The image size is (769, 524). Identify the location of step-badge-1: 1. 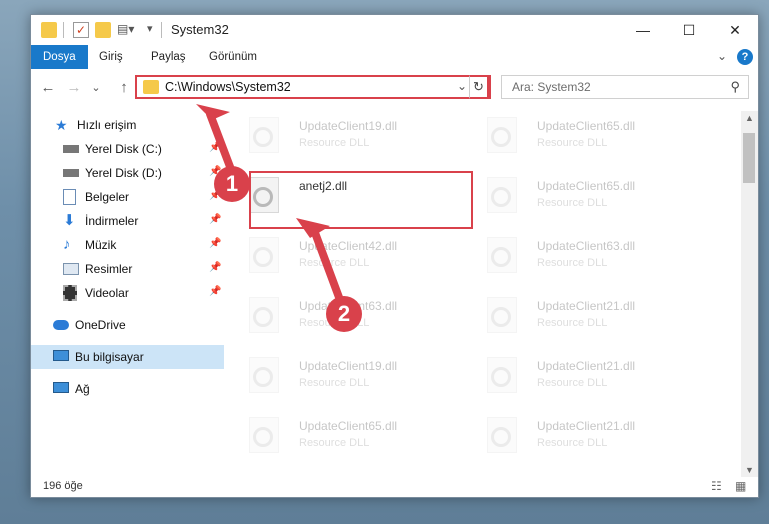
(232, 184).